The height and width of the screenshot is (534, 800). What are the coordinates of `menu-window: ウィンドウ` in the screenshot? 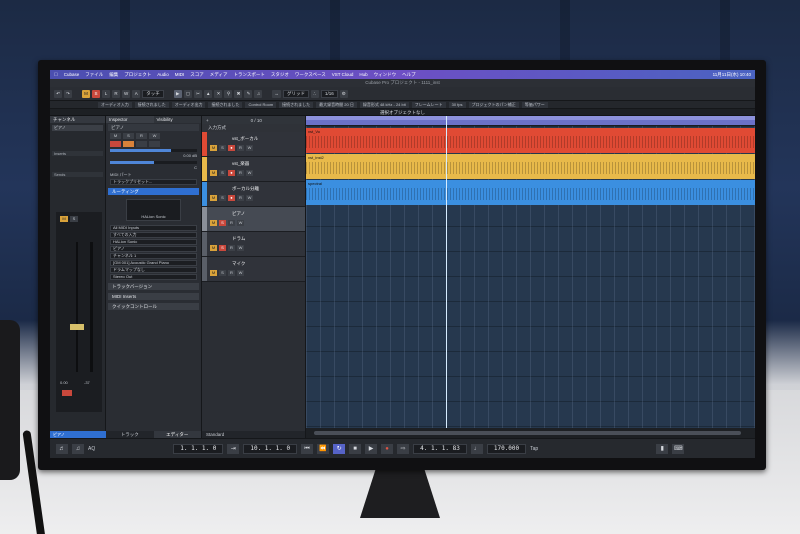 It's located at (385, 75).